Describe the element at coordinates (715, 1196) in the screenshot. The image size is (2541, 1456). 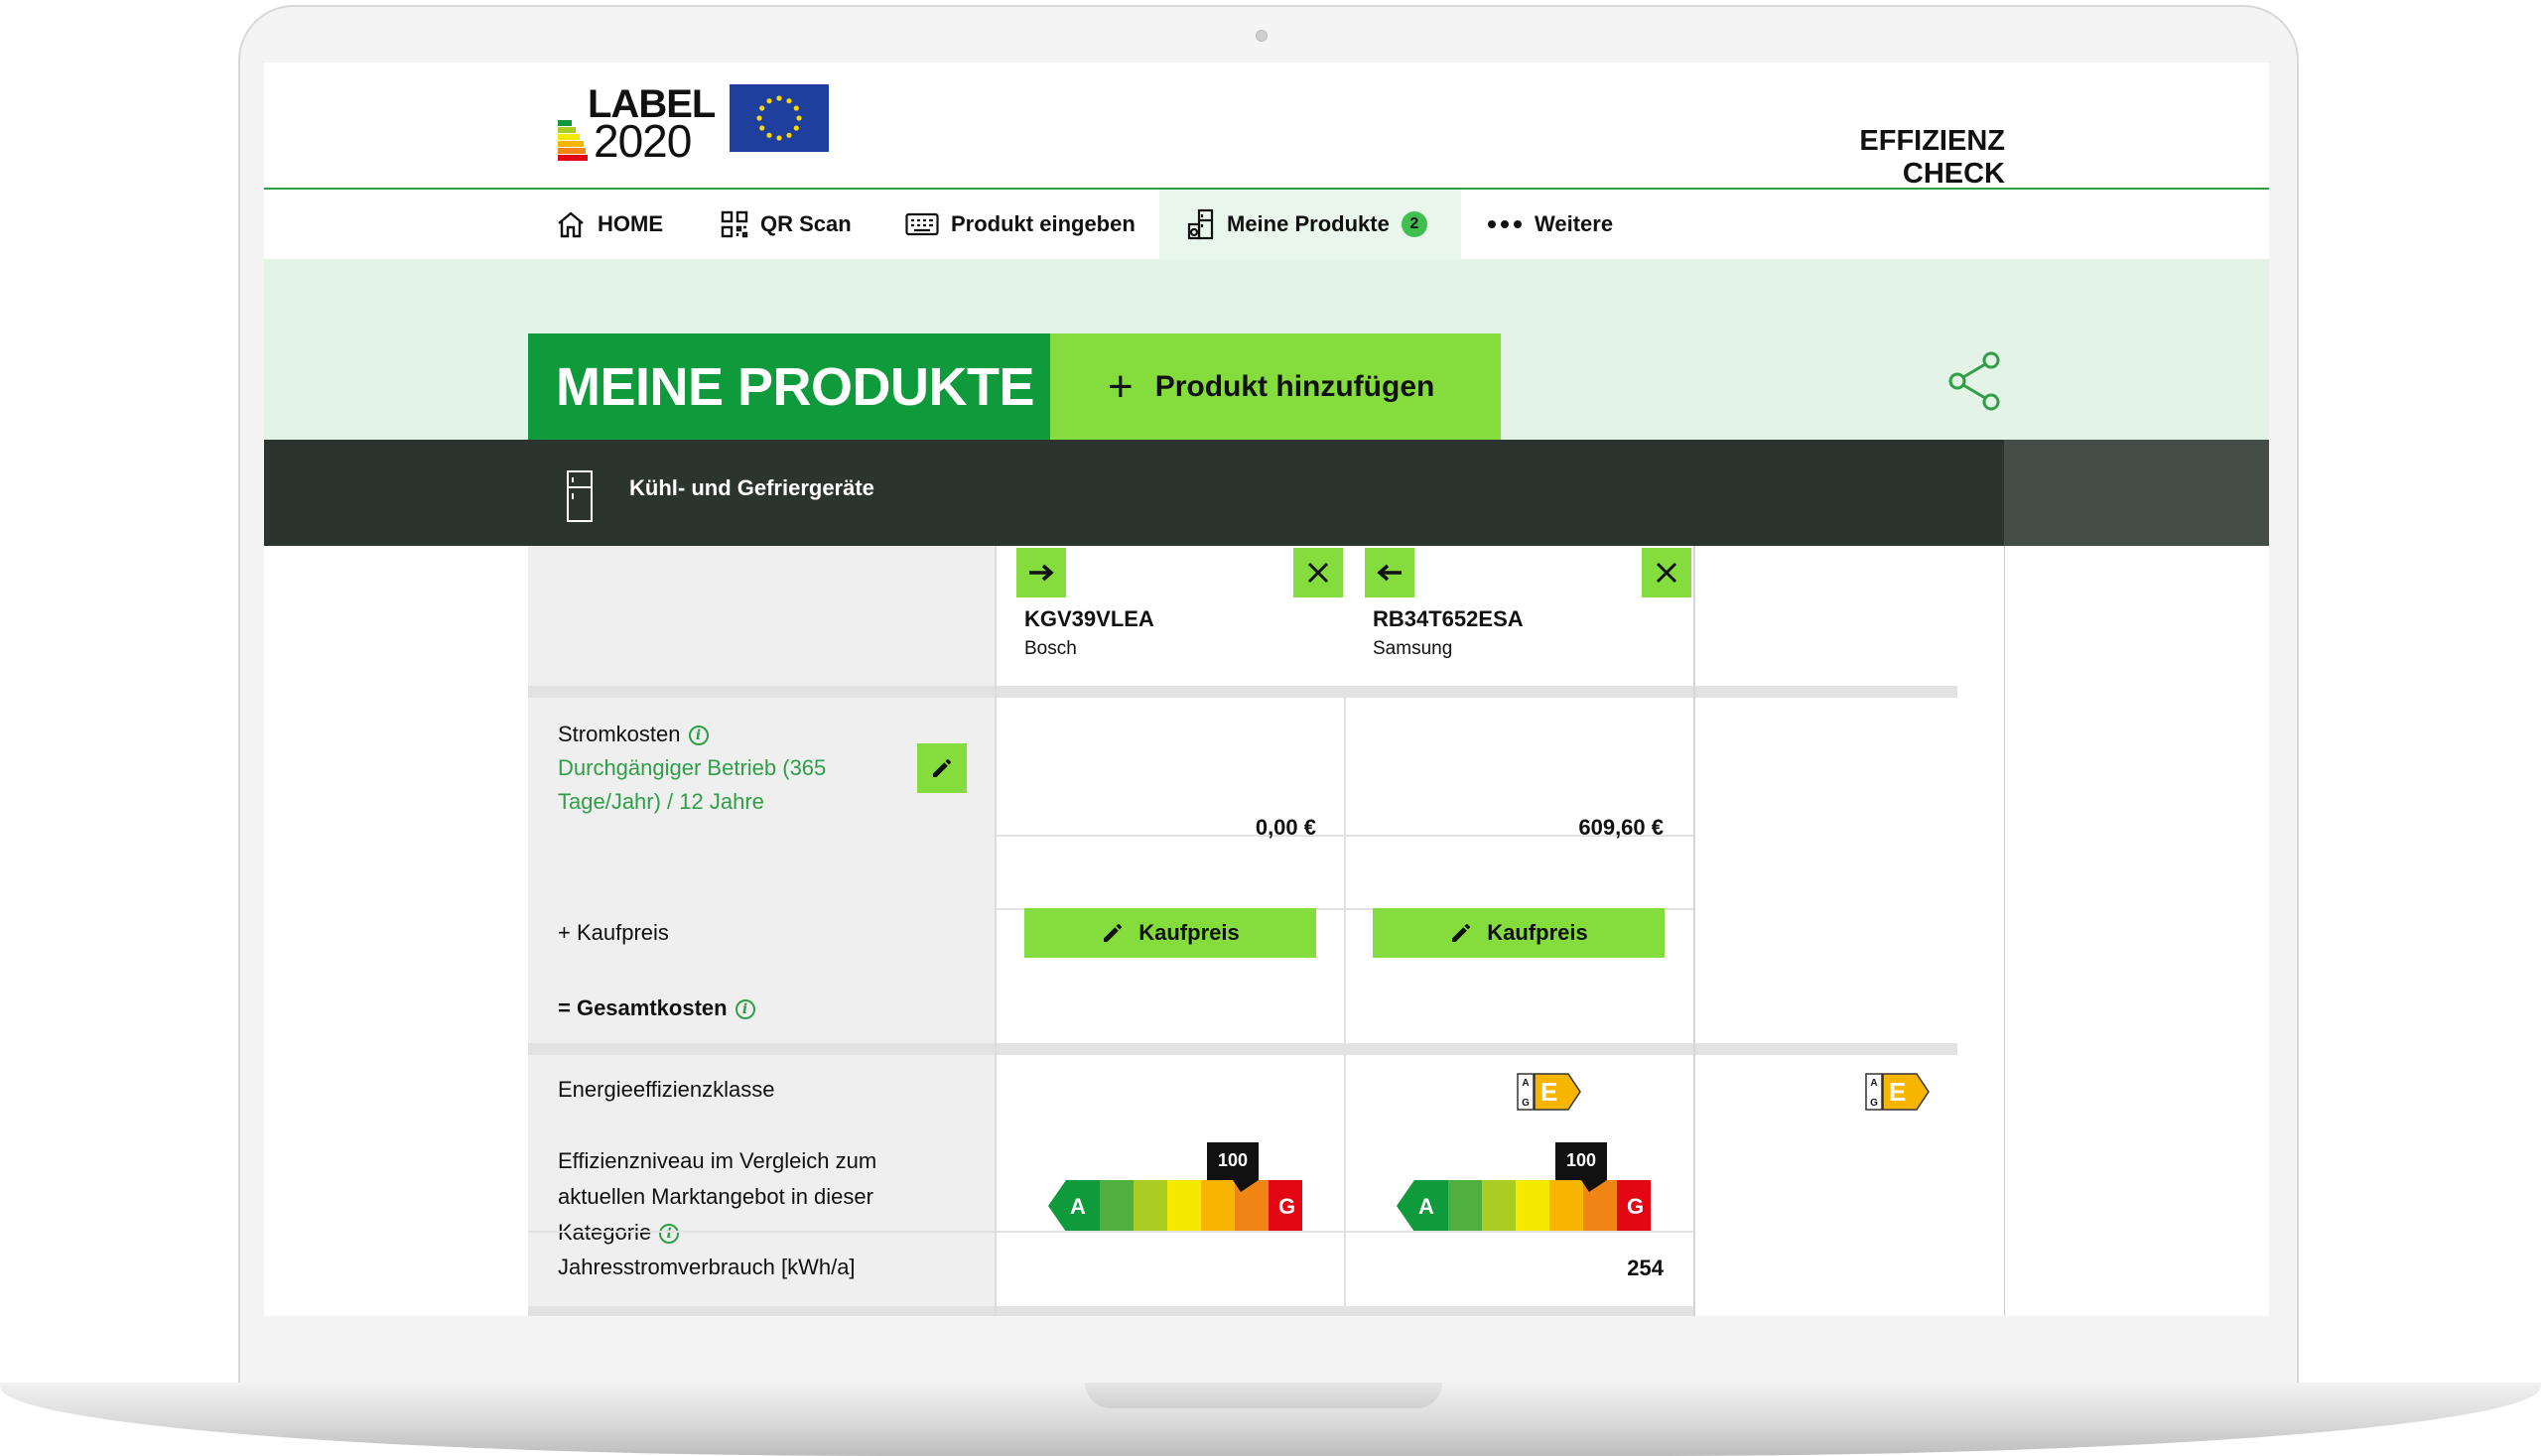
I see `effizienz-line2: aktuellen Marktangebot in dieser` at that location.